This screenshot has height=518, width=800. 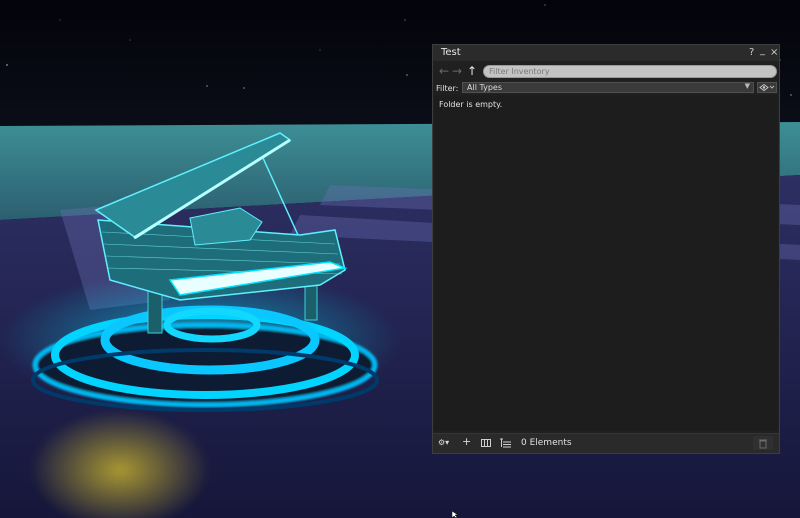 What do you see at coordinates (485, 87) in the screenshot?
I see `filter-selected-value: All Types` at bounding box center [485, 87].